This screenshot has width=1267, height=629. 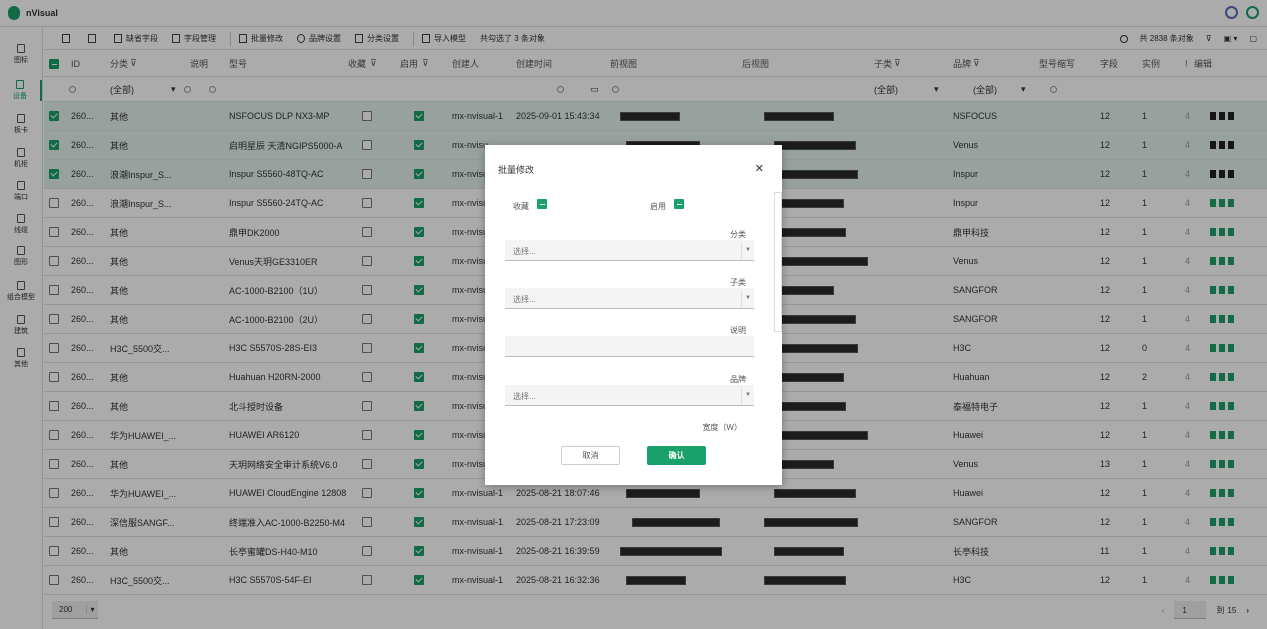 I want to click on brand-select: 选择... ▼, so click(x=629, y=395).